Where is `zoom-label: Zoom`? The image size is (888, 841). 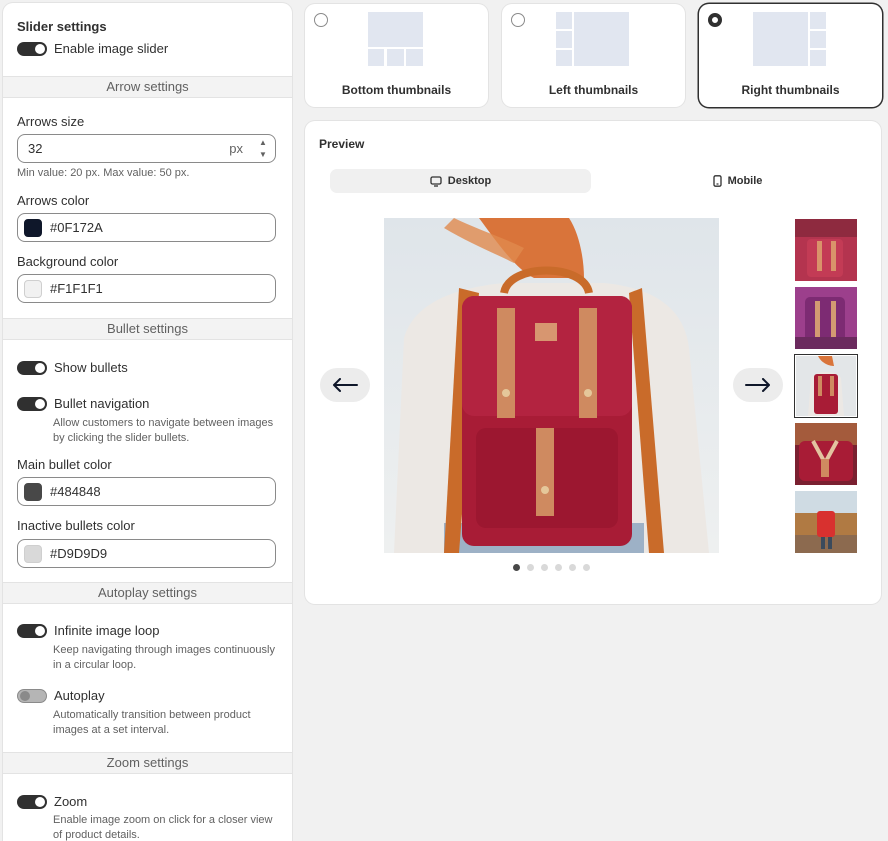
zoom-label: Zoom is located at coordinates (71, 801).